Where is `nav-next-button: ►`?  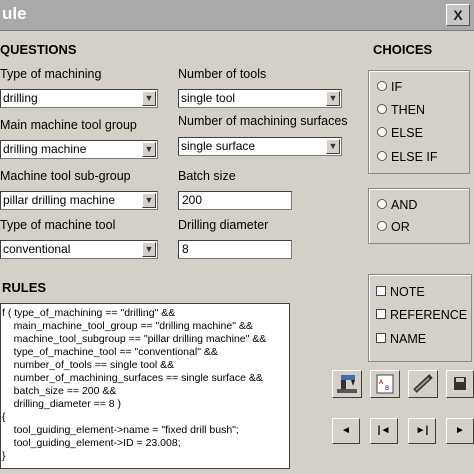
nav-next-button: ► is located at coordinates (460, 431).